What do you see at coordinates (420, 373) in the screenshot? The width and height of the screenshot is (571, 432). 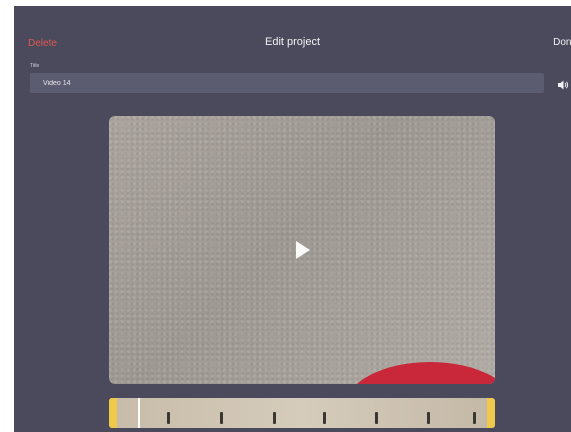 I see `video-frame-red-object` at bounding box center [420, 373].